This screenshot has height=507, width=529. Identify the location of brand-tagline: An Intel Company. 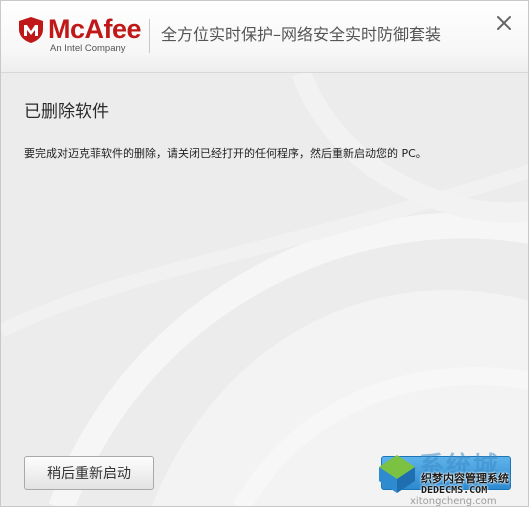
(88, 48).